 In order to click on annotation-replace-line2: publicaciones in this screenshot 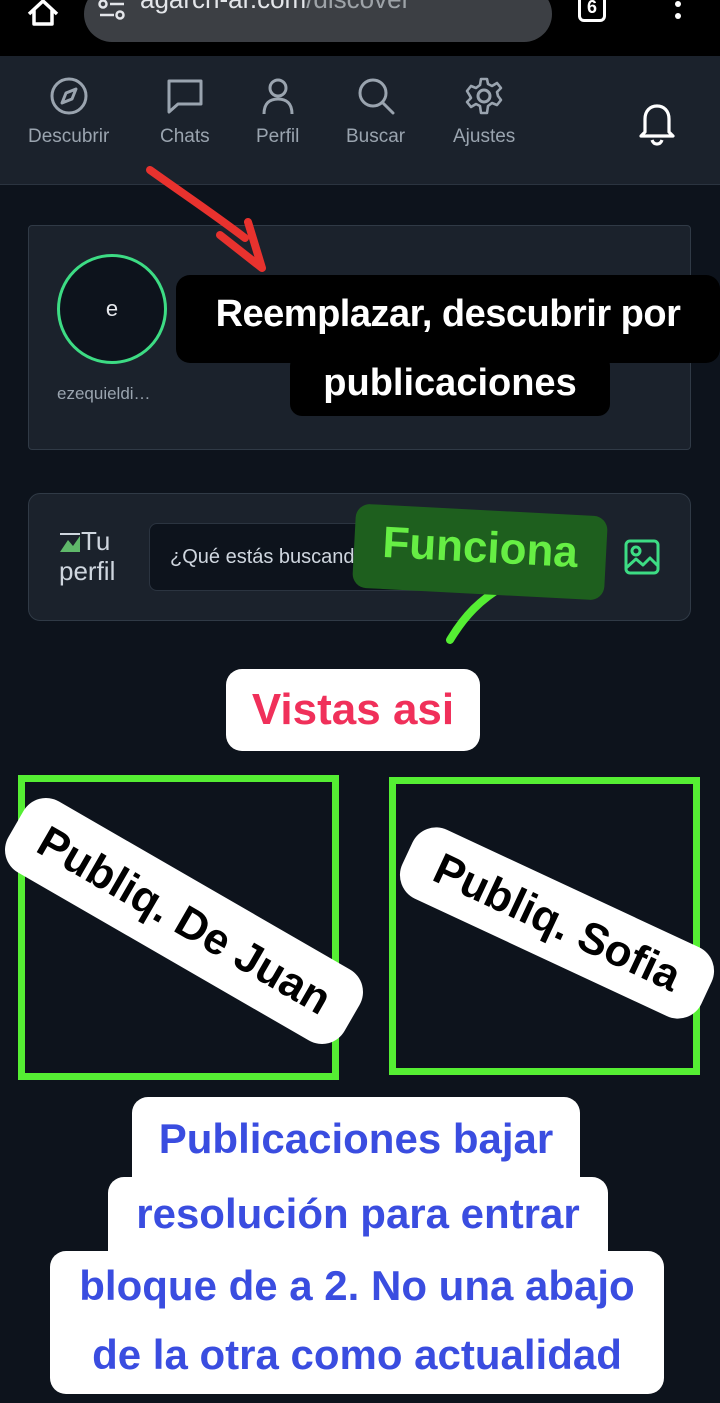, I will do `click(450, 385)`.